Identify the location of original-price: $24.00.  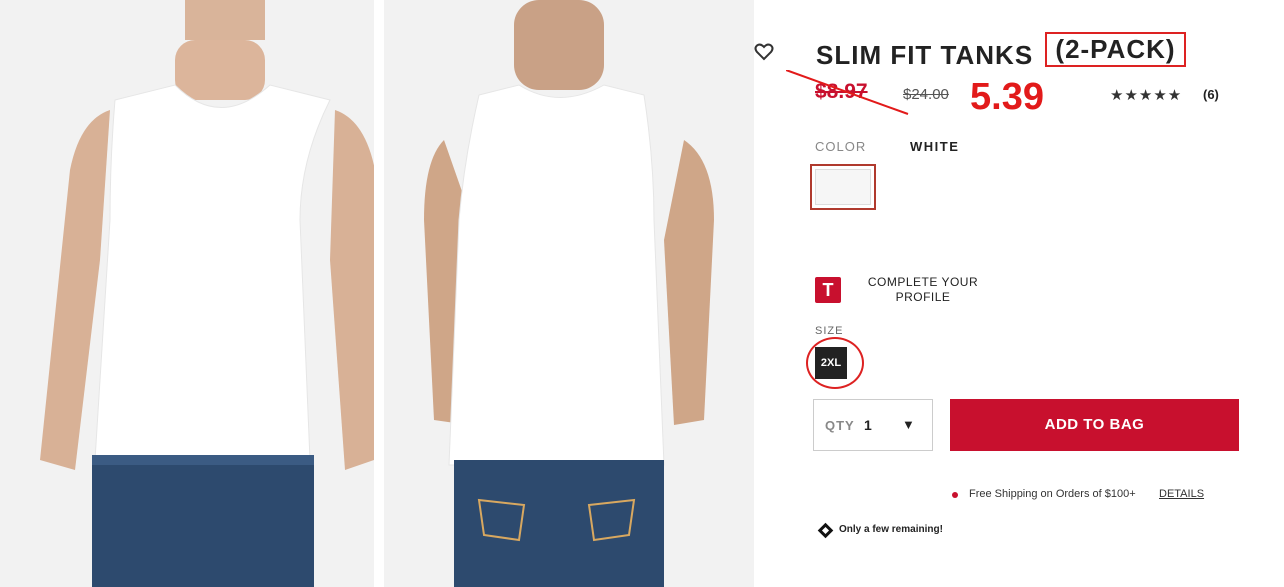
(926, 94).